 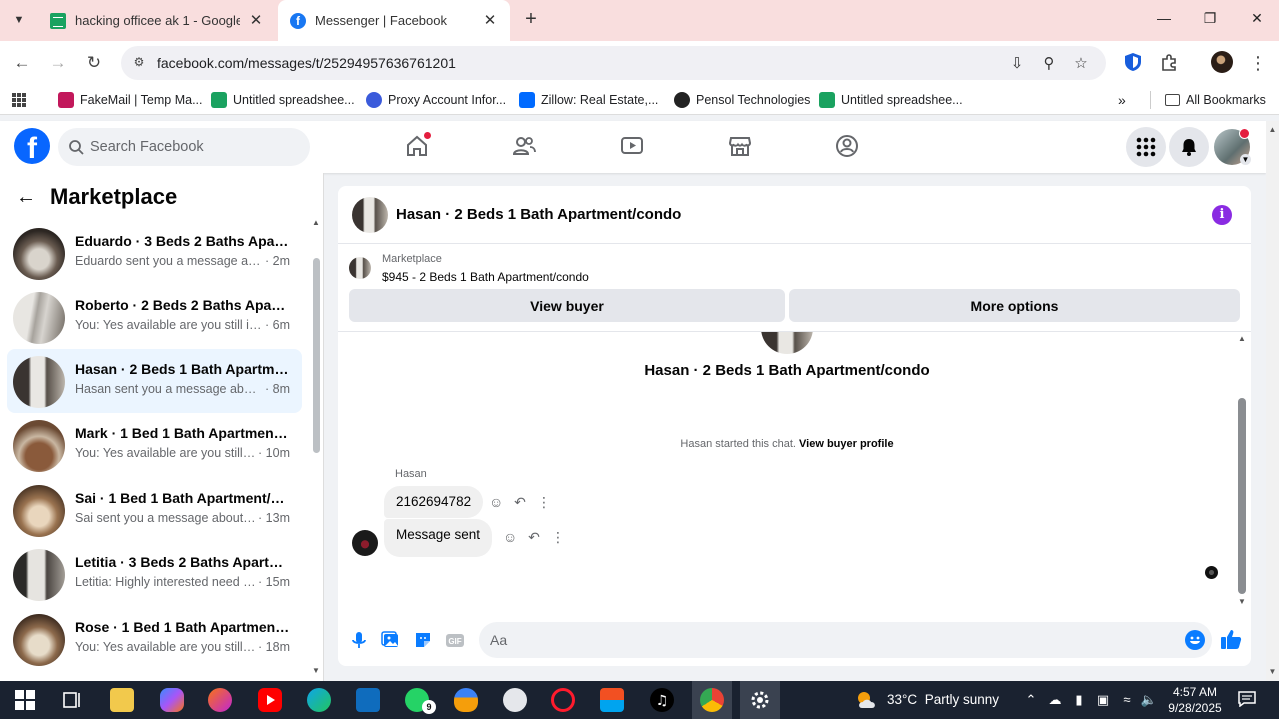 I want to click on bookmark-star-icon: ☆, so click(x=1081, y=64).